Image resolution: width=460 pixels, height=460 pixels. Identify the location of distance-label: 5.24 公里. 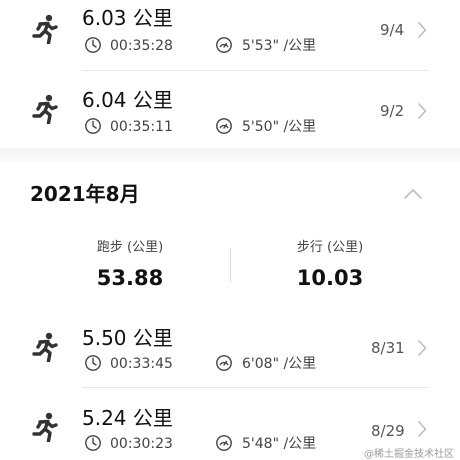
(127, 418).